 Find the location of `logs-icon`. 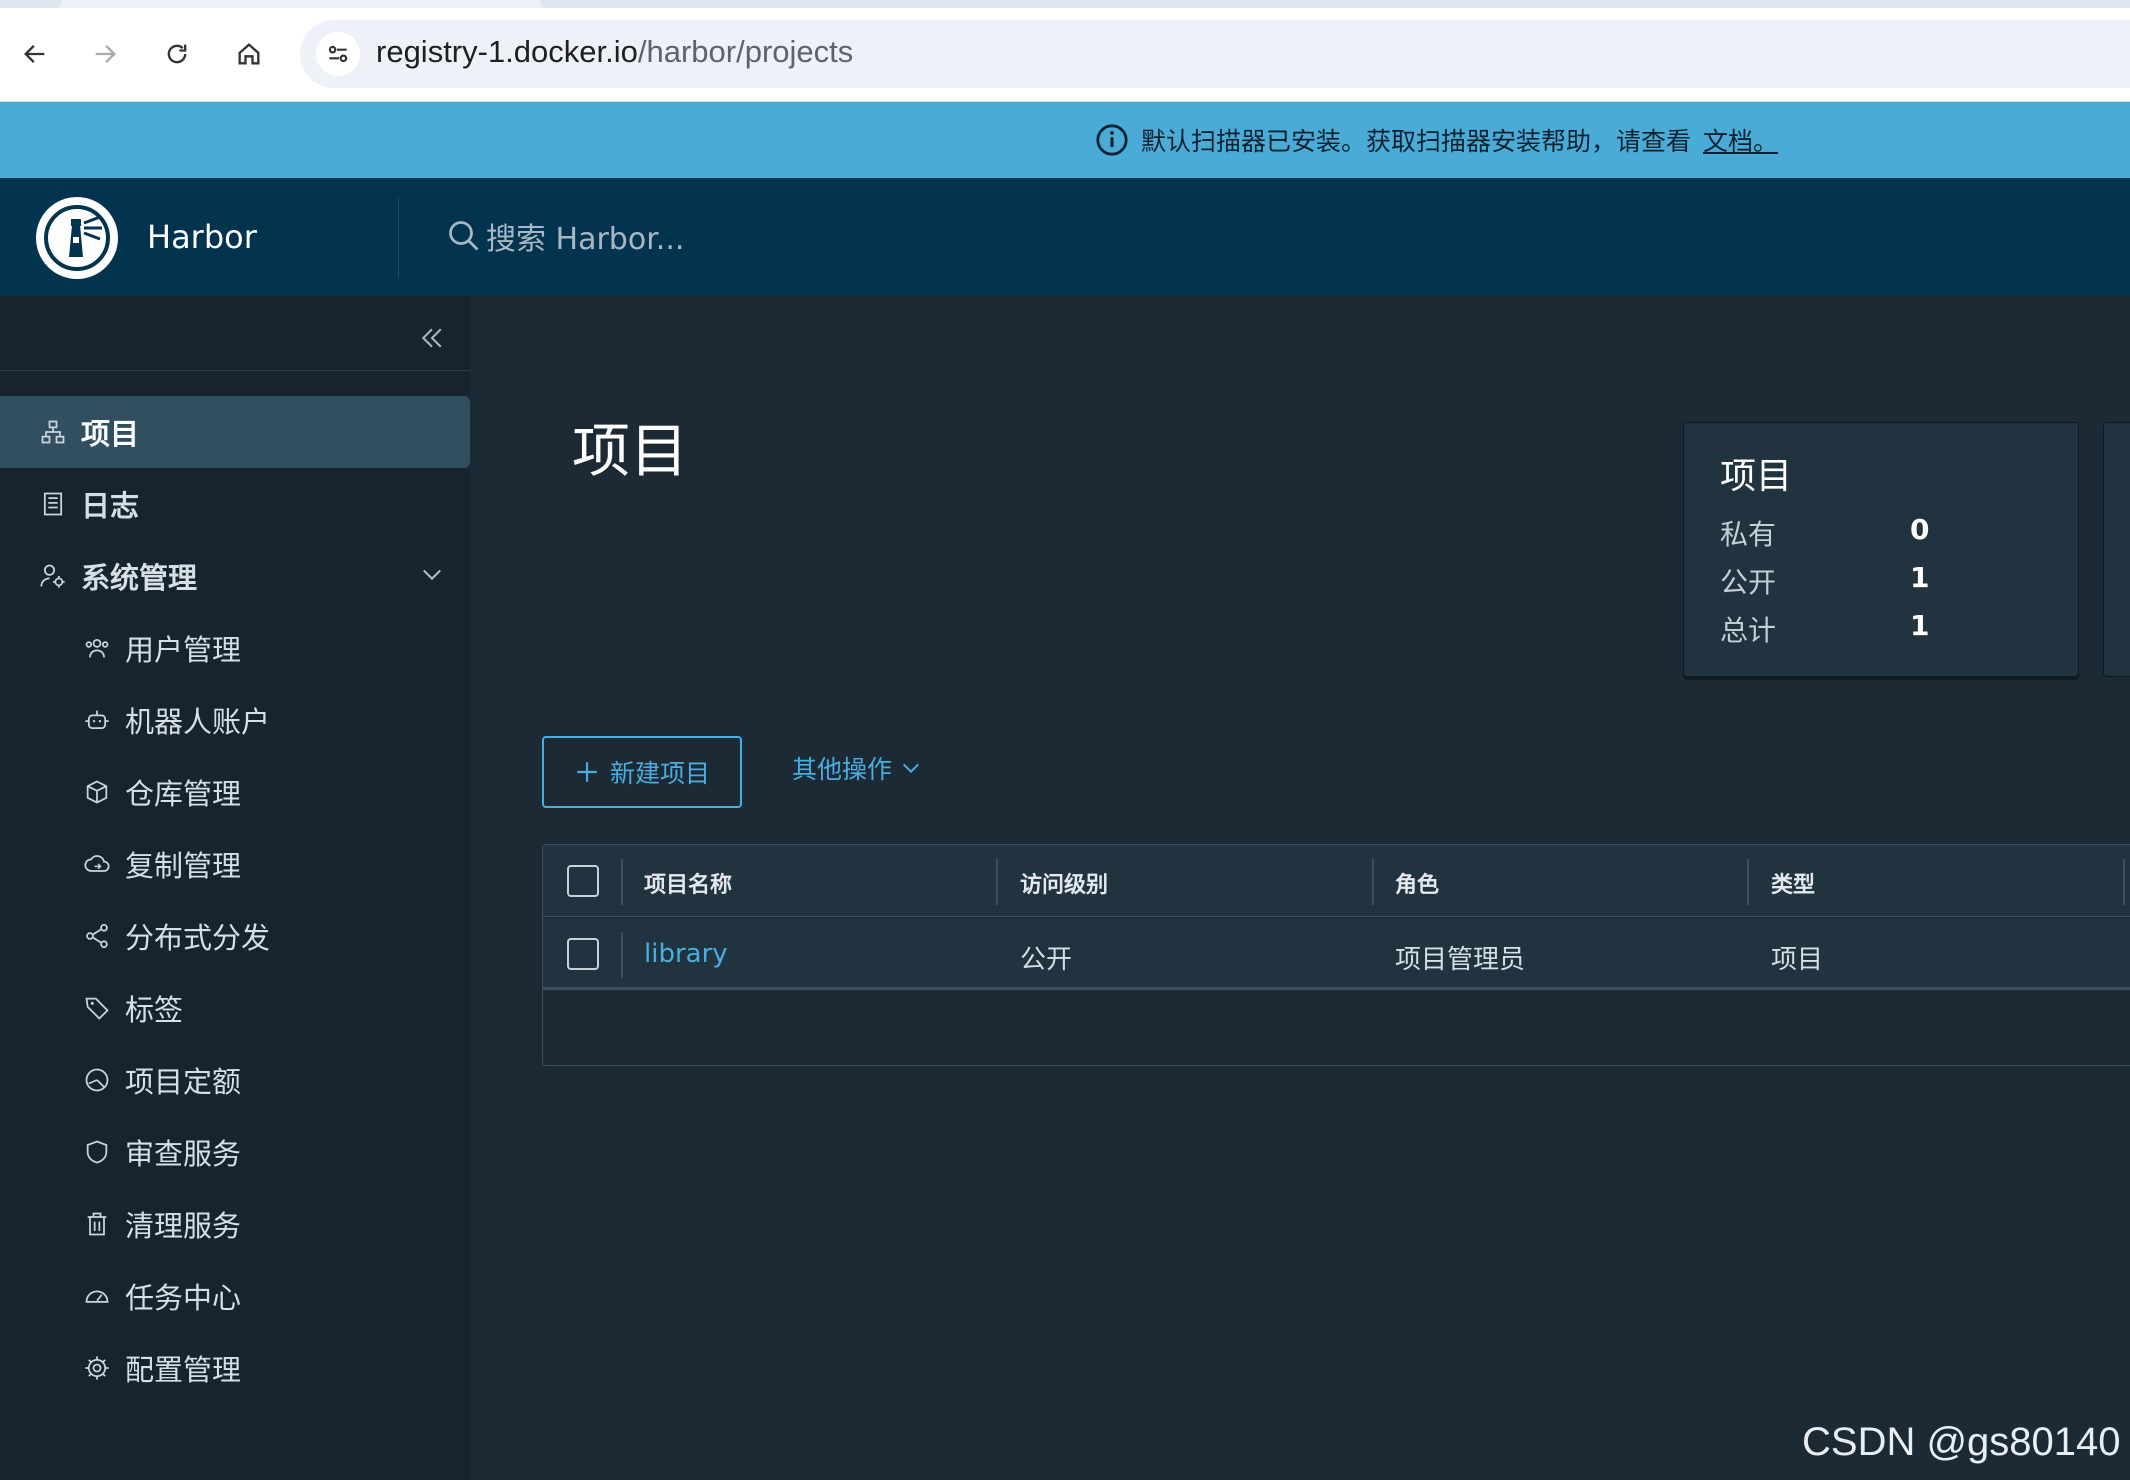

logs-icon is located at coordinates (53, 504).